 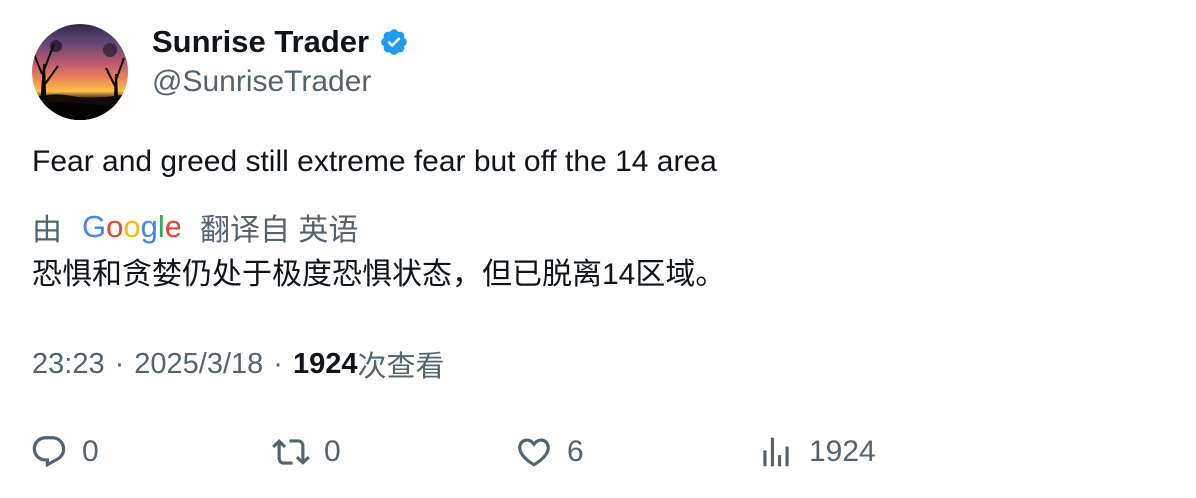 What do you see at coordinates (279, 230) in the screenshot?
I see `translation-suffix: 翻译自 英语` at bounding box center [279, 230].